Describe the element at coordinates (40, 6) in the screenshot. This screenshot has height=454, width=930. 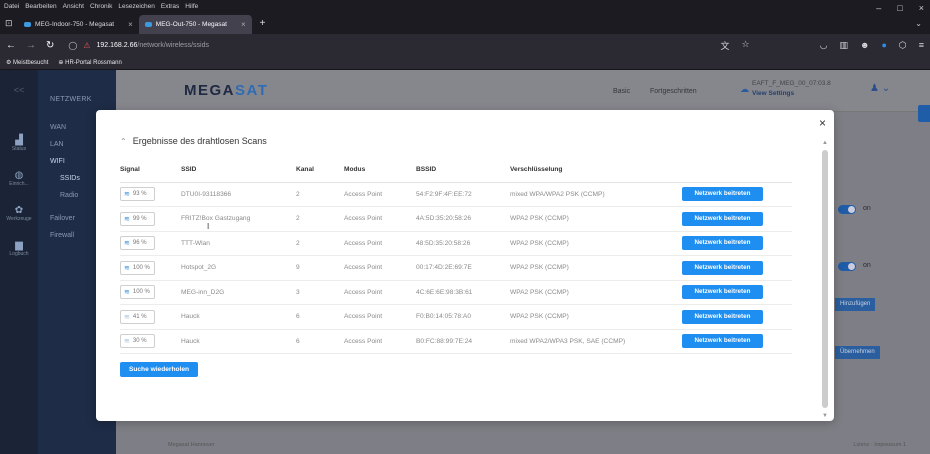
I see `menu-item-bearbeiten: Bearbeiten` at that location.